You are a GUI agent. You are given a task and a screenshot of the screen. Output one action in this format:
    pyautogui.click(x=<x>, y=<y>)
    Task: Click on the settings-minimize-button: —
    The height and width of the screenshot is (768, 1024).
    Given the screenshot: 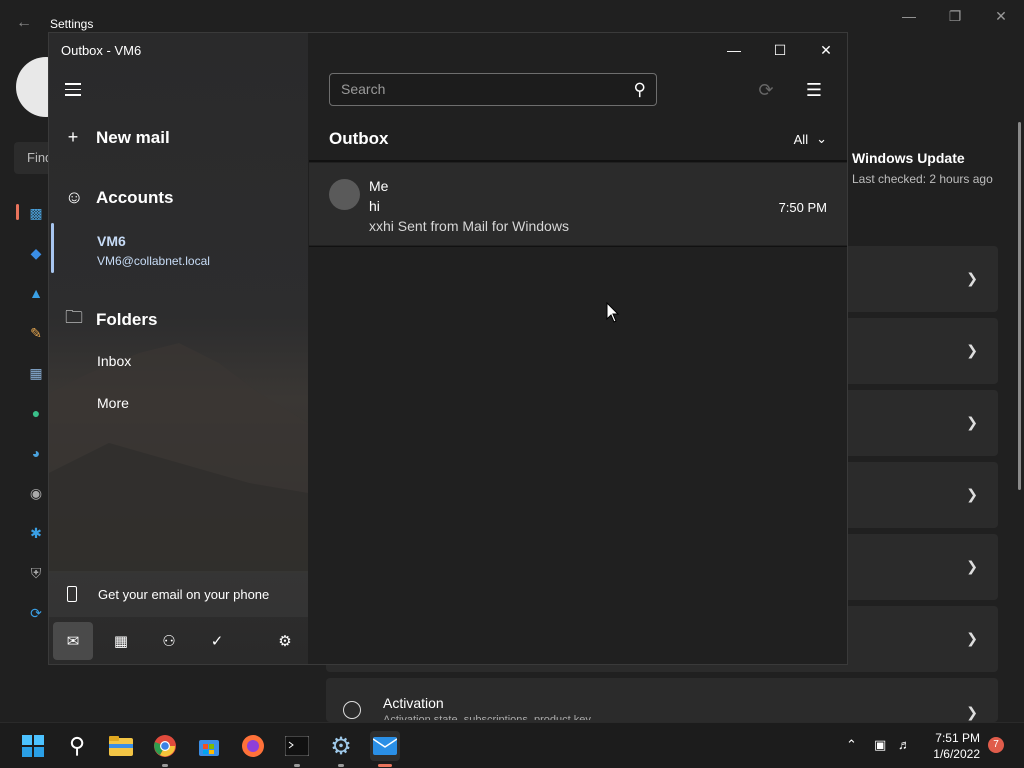 What is the action you would take?
    pyautogui.click(x=909, y=16)
    